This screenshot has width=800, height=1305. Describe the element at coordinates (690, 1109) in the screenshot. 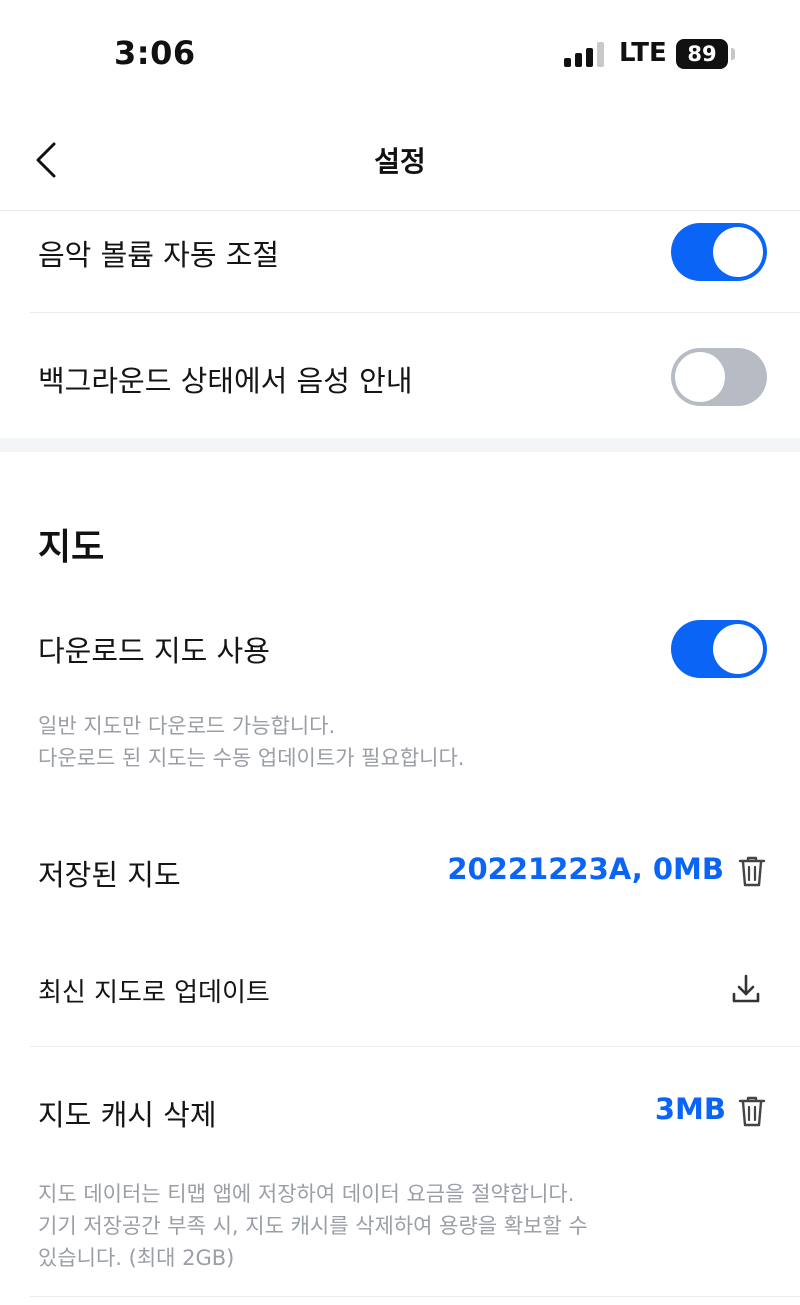

I see `map-cache-value: 3MB` at that location.